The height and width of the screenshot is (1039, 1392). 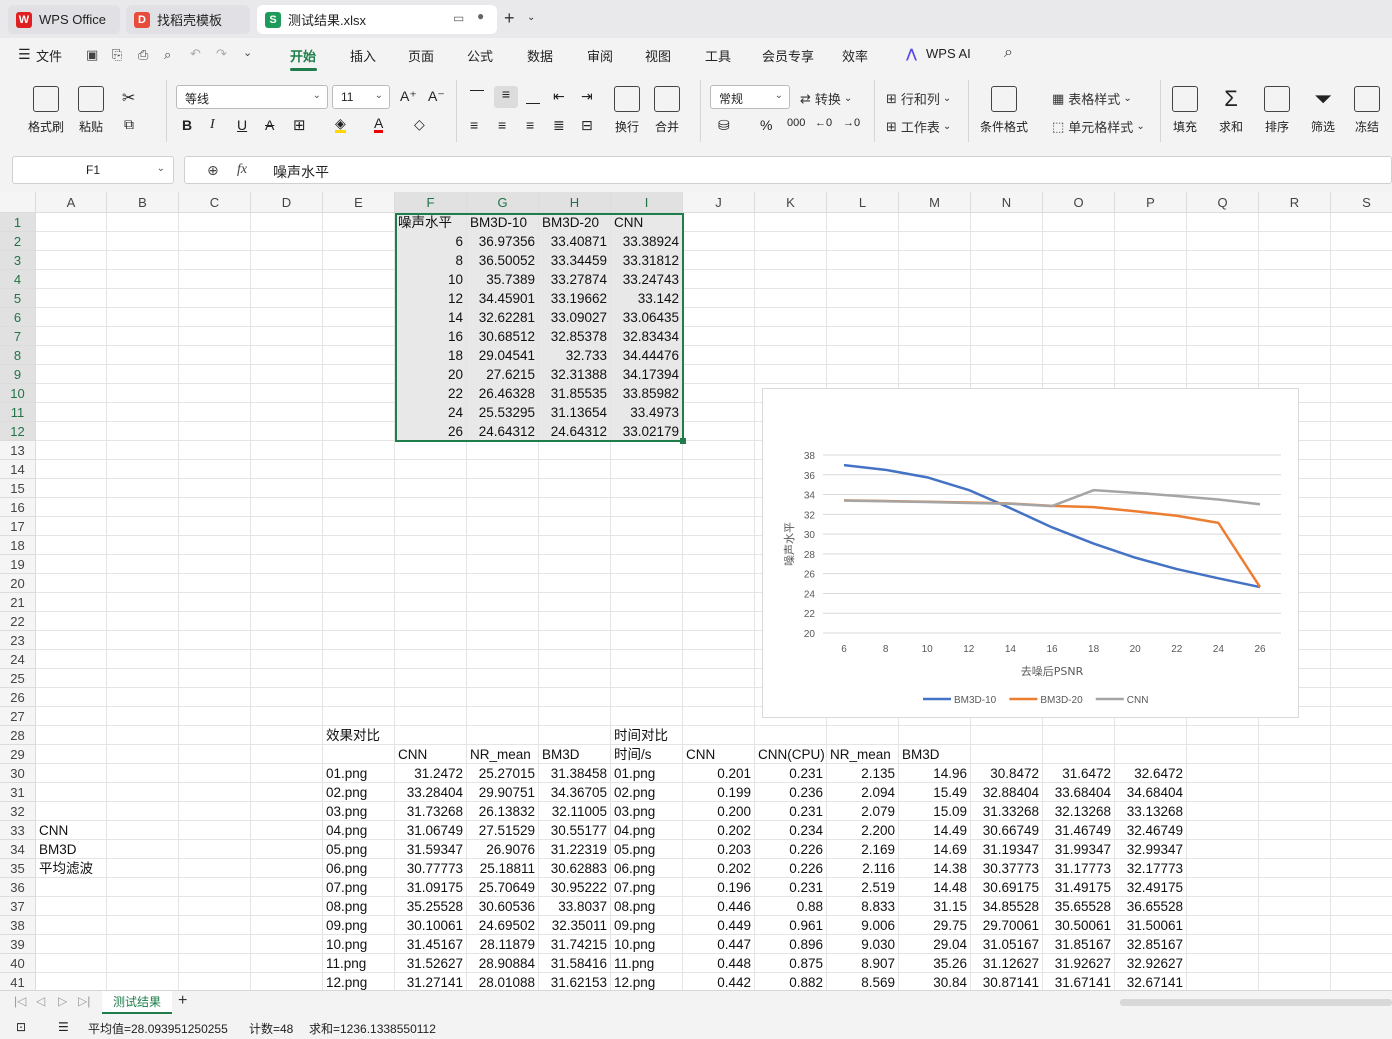 I want to click on cell: 0.447, so click(x=718, y=944).